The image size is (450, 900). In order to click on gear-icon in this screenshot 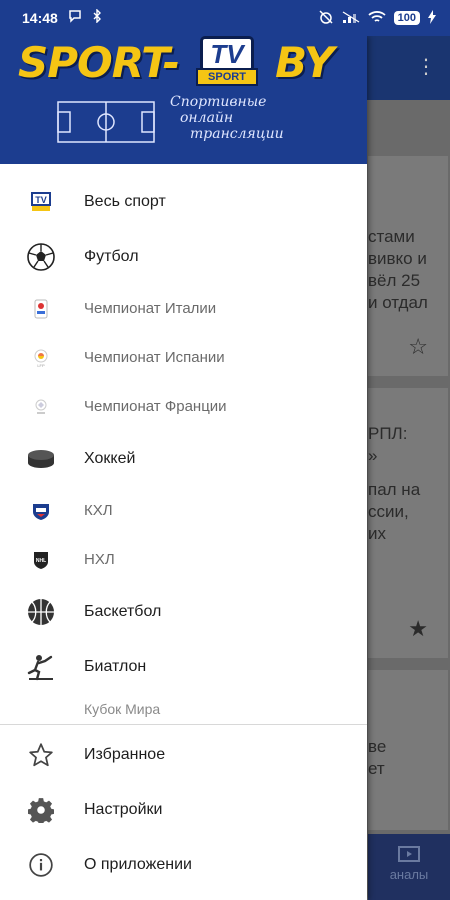, I will do `click(41, 810)`.